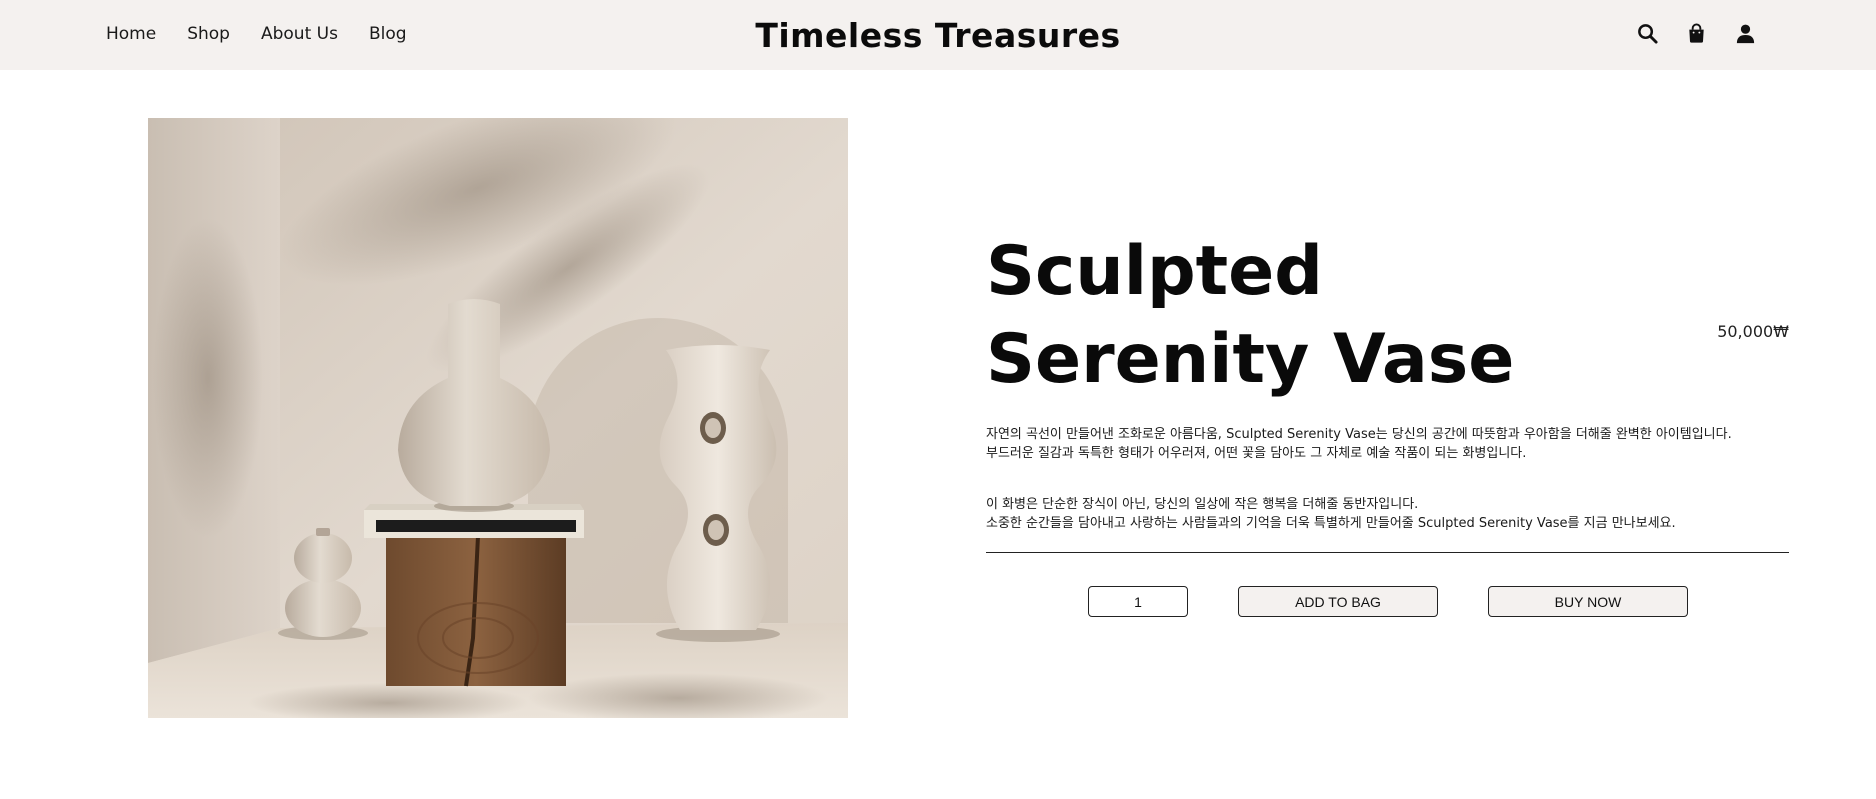  What do you see at coordinates (1250, 359) in the screenshot?
I see `product-title-line2: Serenity Vase` at bounding box center [1250, 359].